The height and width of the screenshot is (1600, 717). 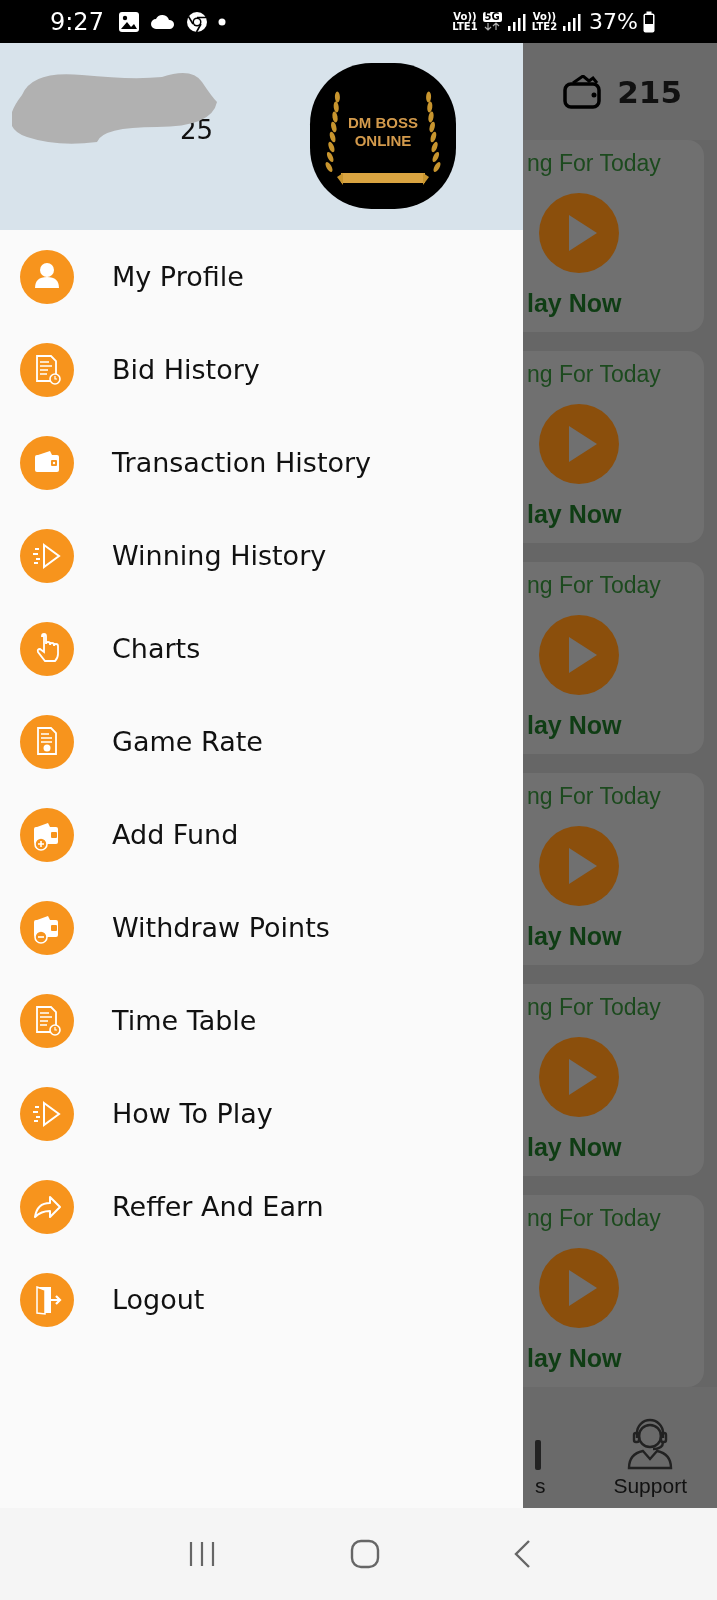 I want to click on menu-item: Logout, so click(x=261, y=1299).